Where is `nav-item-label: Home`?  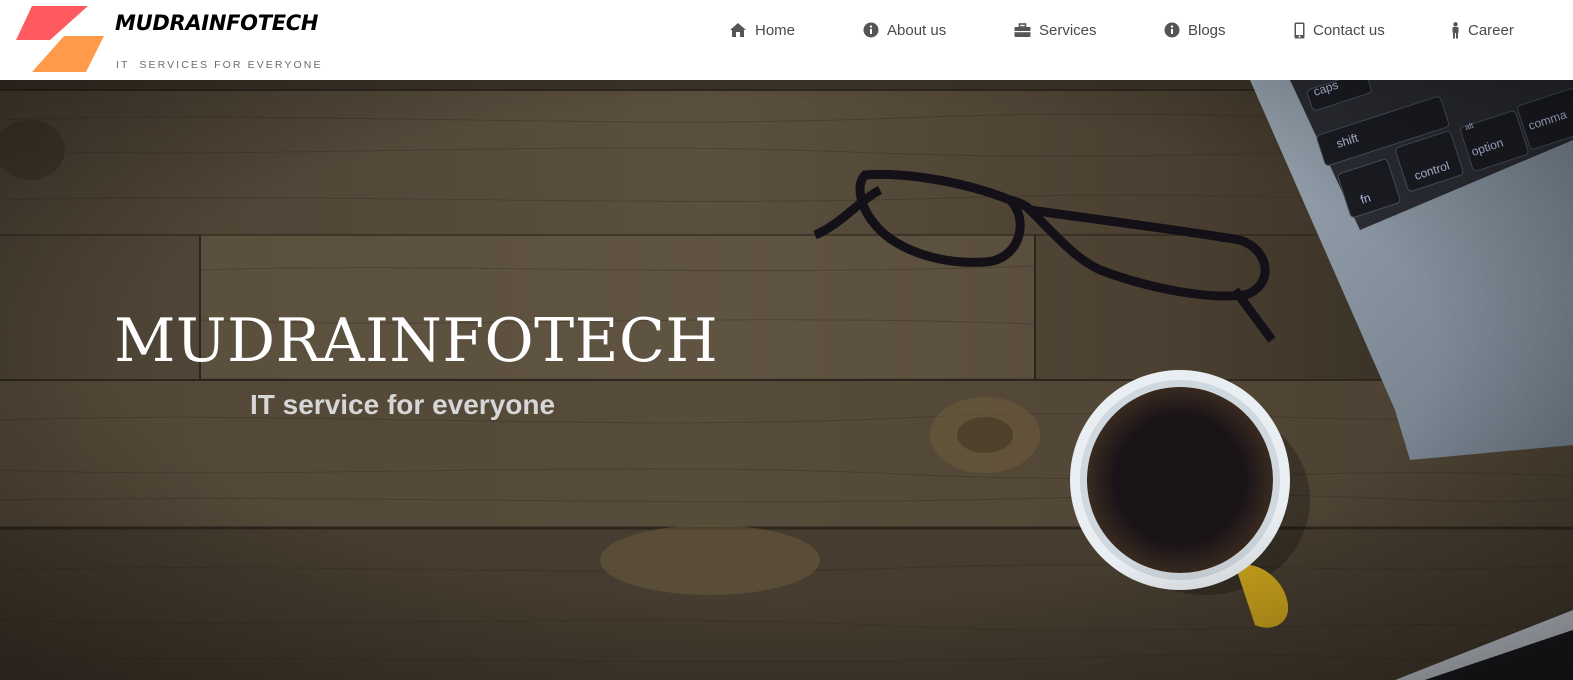
nav-item-label: Home is located at coordinates (775, 30).